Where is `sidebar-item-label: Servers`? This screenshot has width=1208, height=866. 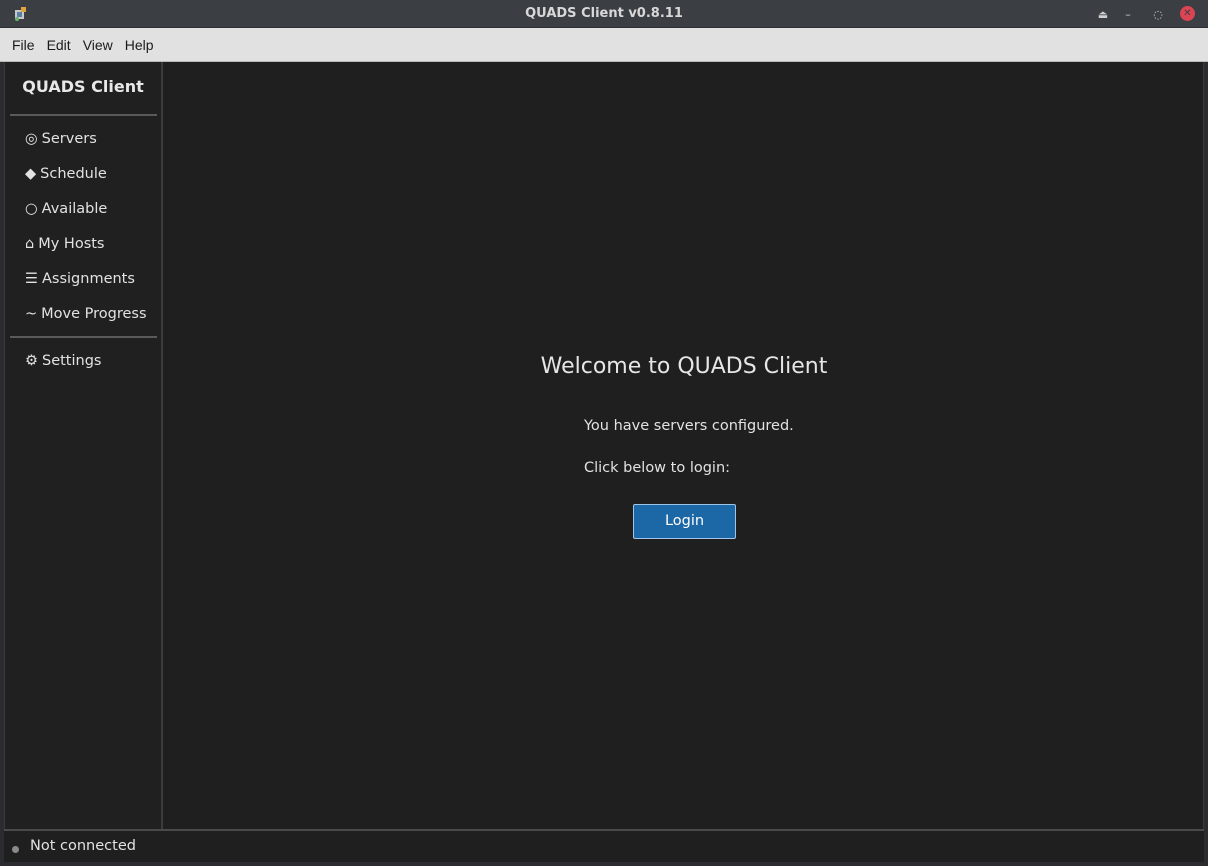 sidebar-item-label: Servers is located at coordinates (69, 139).